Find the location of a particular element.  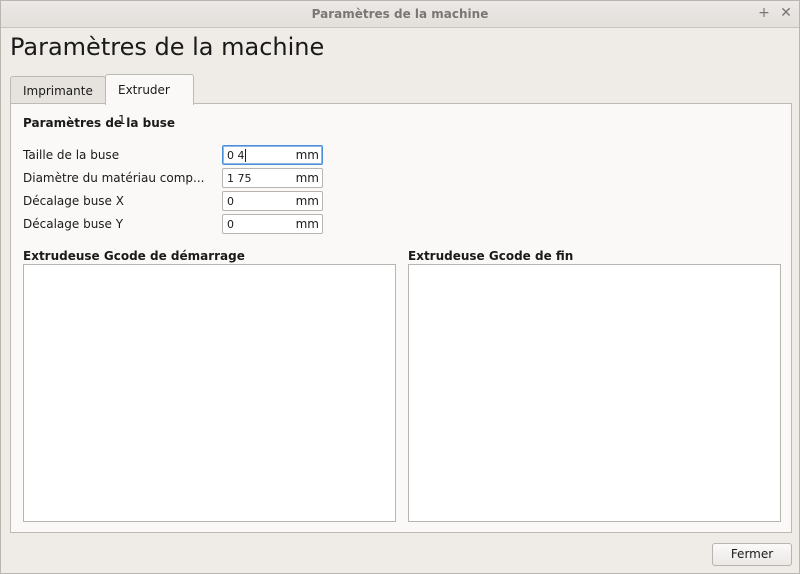

nozzle-size-label: Taille de la buse is located at coordinates (71, 155).